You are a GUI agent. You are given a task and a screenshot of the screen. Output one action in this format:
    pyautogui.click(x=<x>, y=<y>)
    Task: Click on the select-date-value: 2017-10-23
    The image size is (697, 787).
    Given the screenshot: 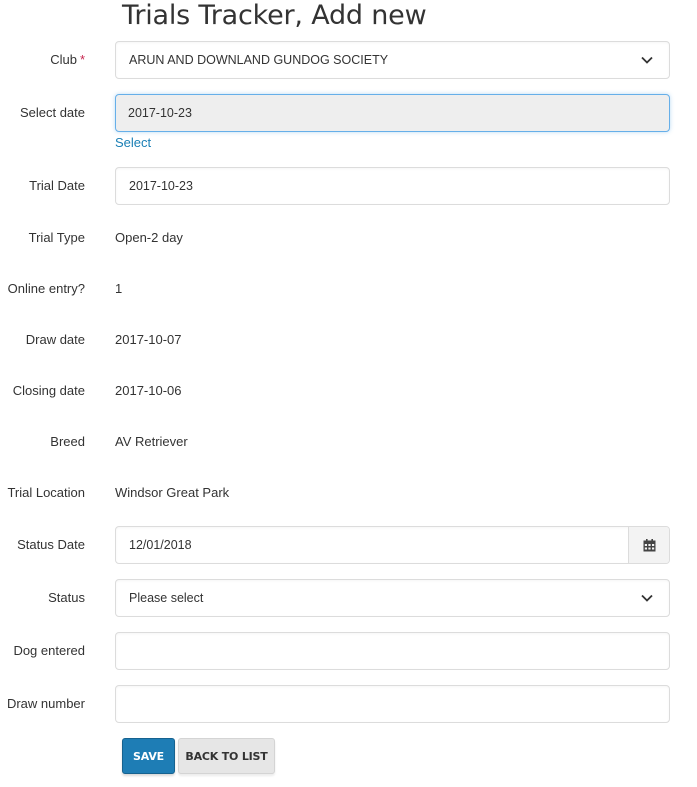 What is the action you would take?
    pyautogui.click(x=160, y=113)
    